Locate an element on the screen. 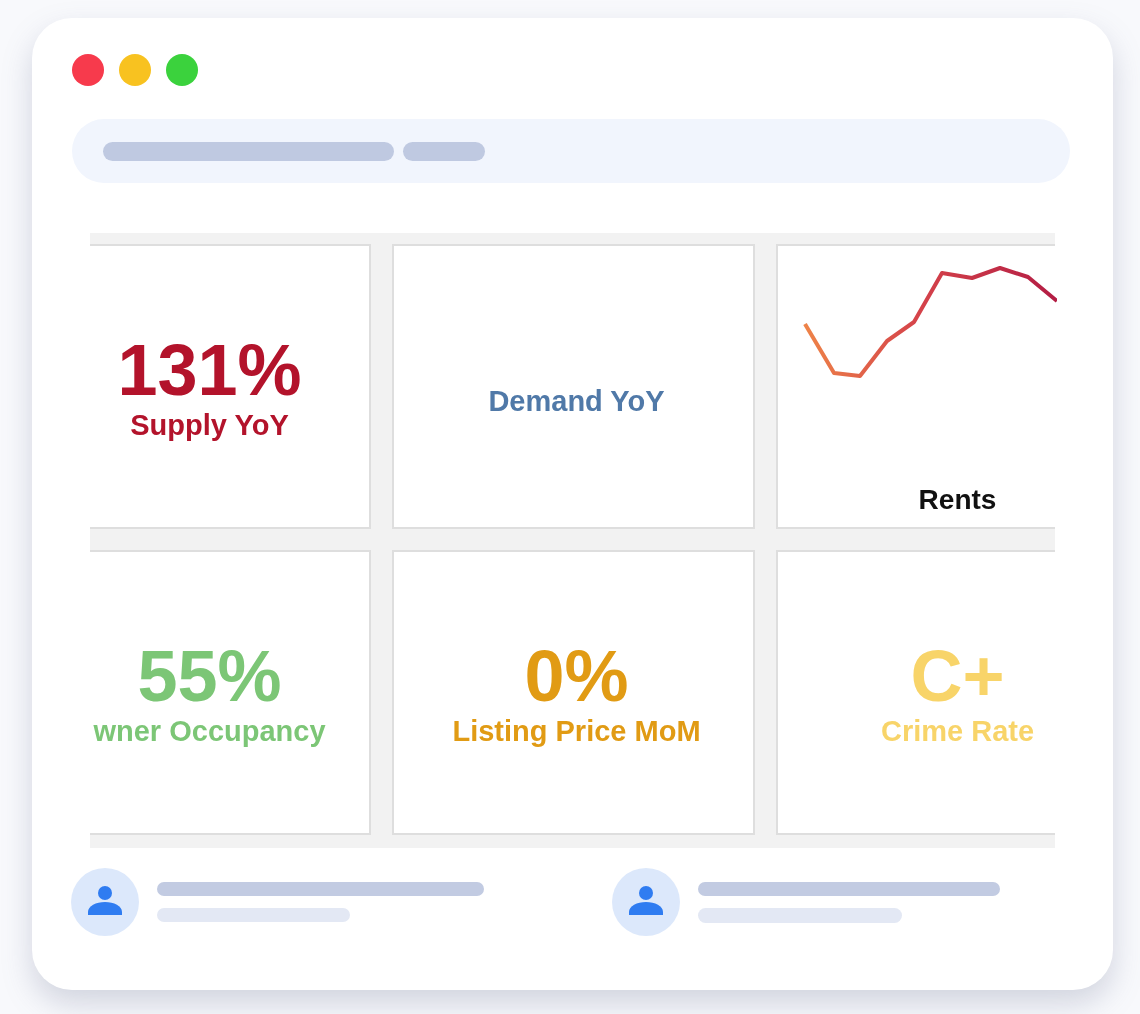 The width and height of the screenshot is (1140, 1014). metric-label: Listing Price MoM is located at coordinates (576, 730).